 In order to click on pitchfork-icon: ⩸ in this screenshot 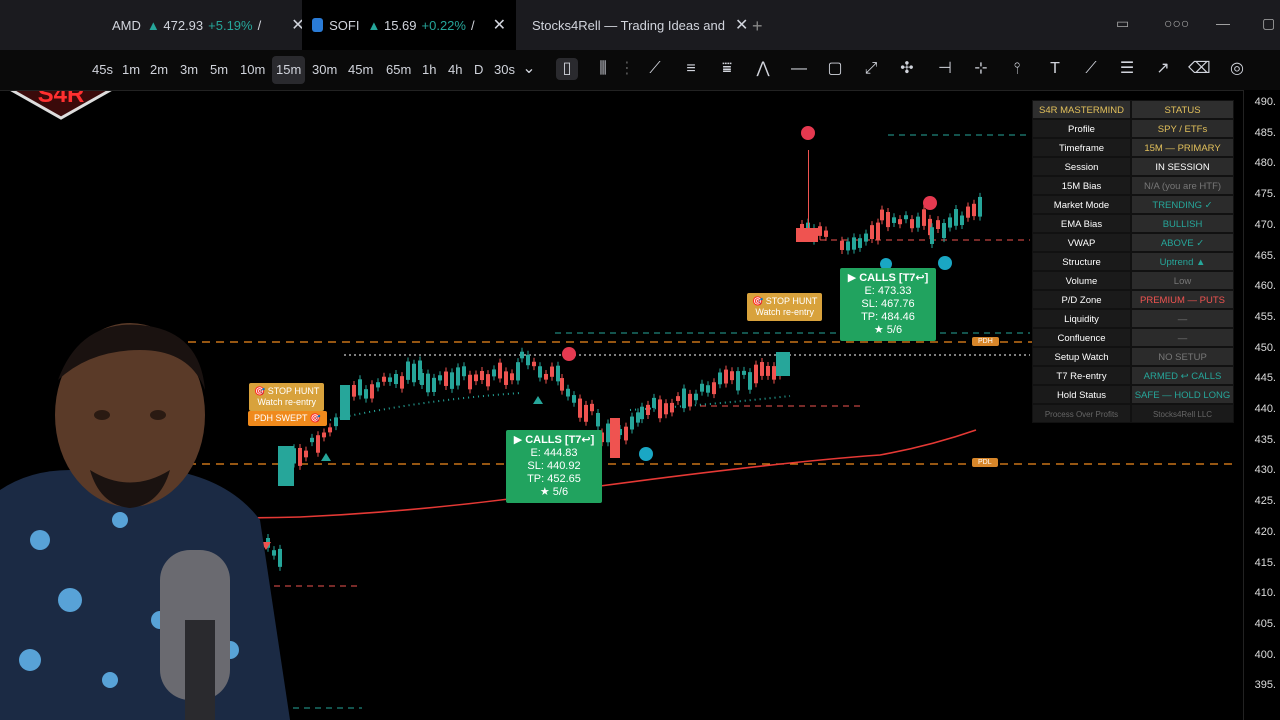, I will do `click(727, 69)`.